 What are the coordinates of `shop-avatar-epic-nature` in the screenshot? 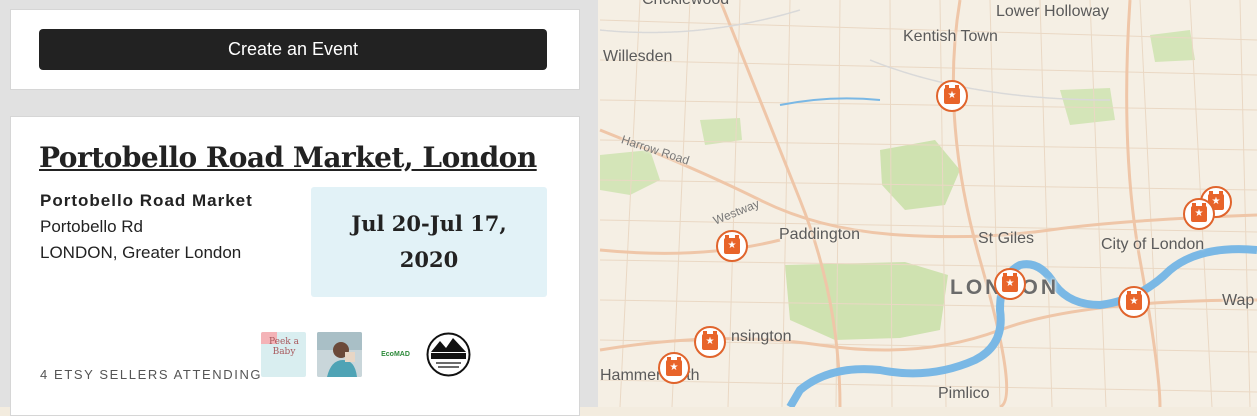 It's located at (448, 354).